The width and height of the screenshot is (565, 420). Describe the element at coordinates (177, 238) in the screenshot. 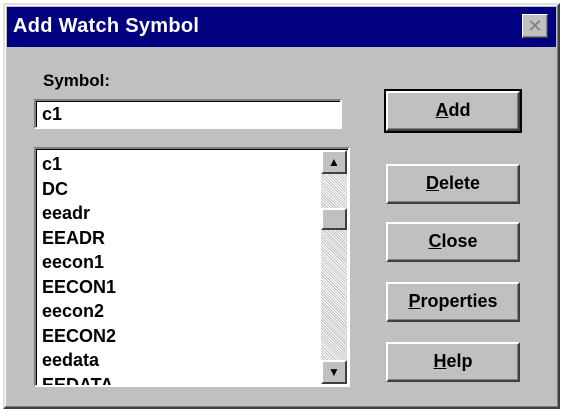

I see `list-item: EEADR` at that location.